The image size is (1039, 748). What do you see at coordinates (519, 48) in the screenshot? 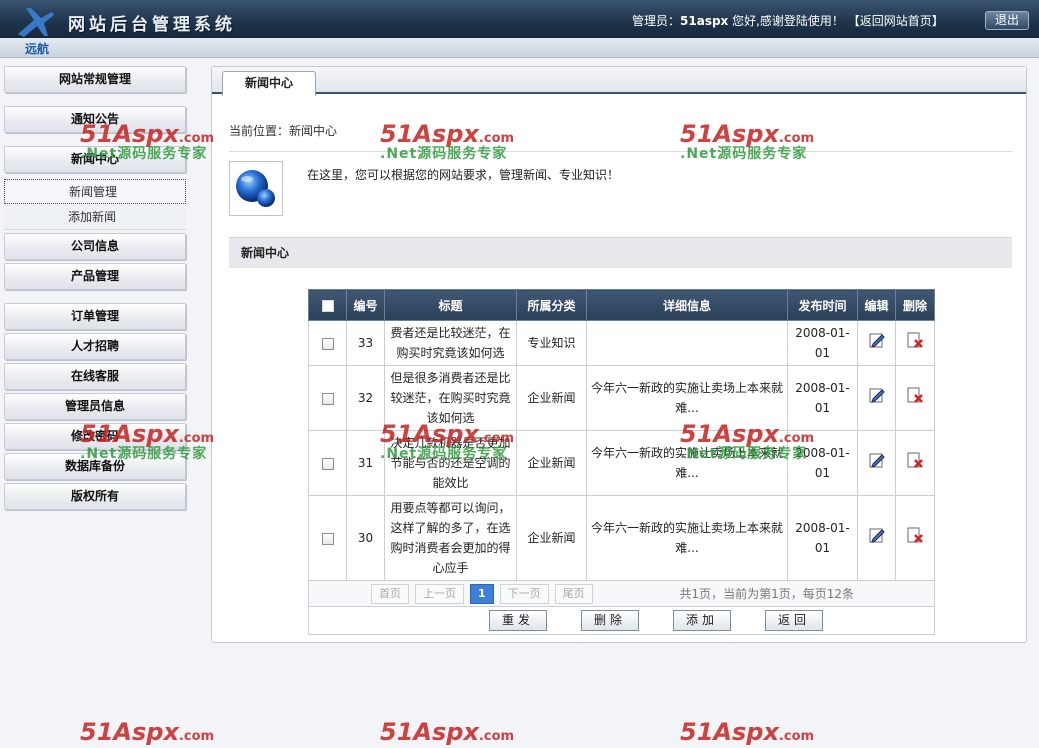
I see `header-bottom-bar` at bounding box center [519, 48].